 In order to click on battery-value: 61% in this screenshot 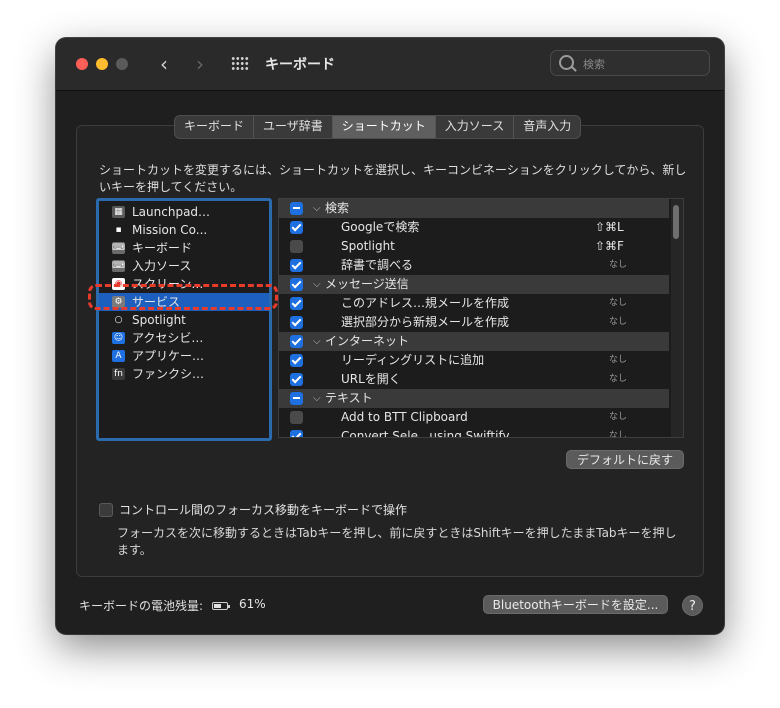, I will do `click(252, 604)`.